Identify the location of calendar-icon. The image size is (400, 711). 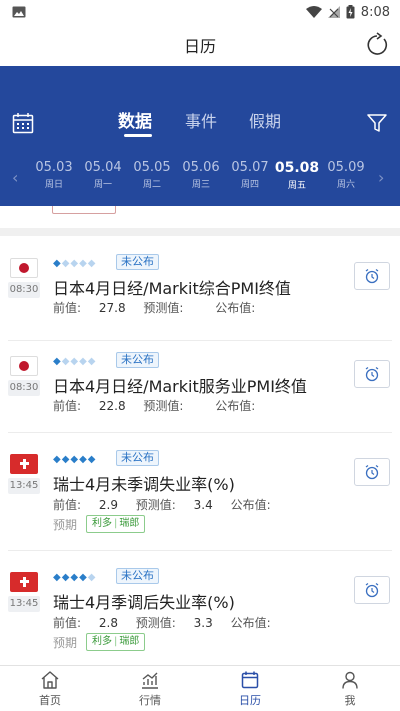
(250, 679).